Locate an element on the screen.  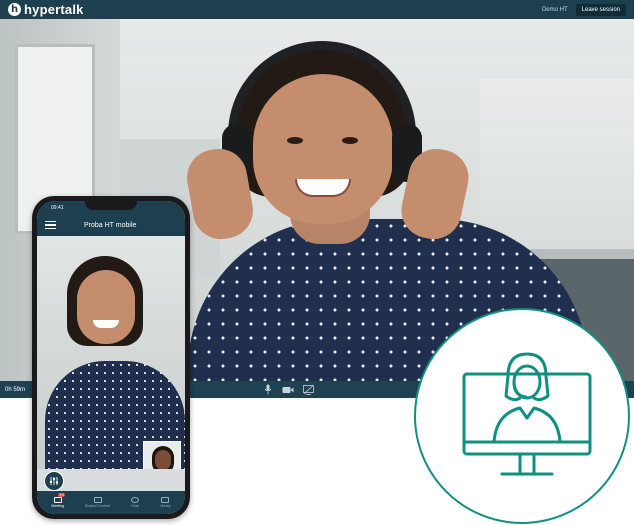
audio-settings-button is located at coordinates (54, 481).